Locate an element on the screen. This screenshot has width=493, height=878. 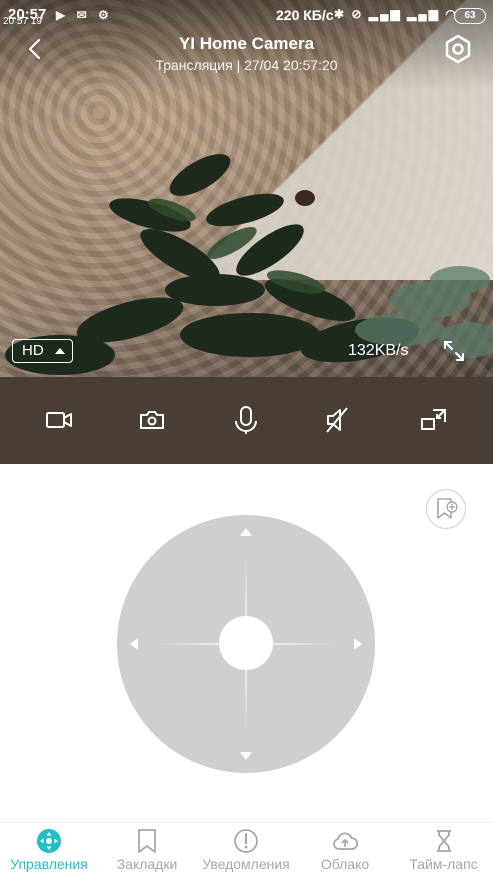
nav-item-bookmarks: Закладки is located at coordinates (147, 850).